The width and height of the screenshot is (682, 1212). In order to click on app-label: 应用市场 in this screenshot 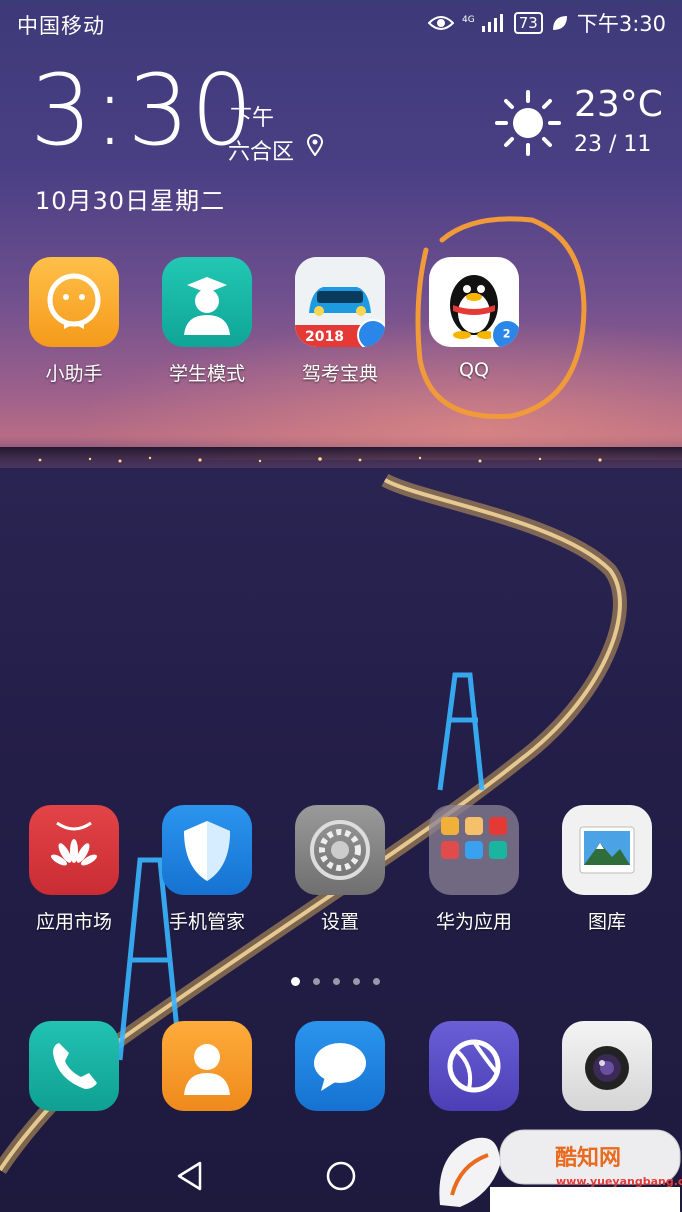, I will do `click(73, 922)`.